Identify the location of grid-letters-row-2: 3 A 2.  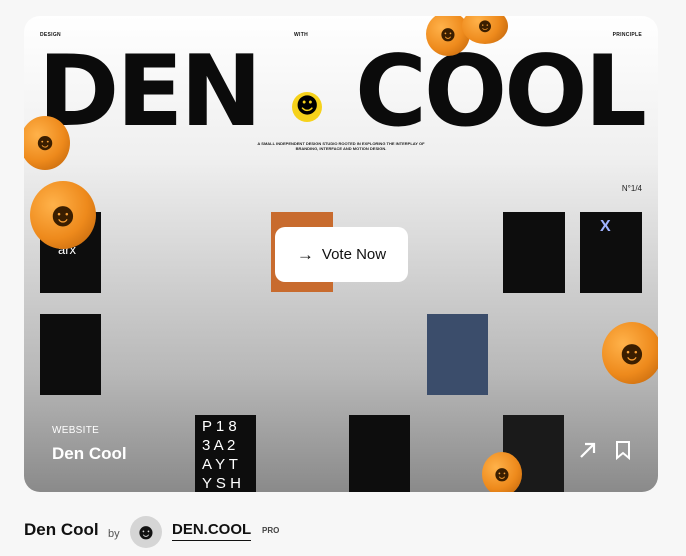
(219, 445).